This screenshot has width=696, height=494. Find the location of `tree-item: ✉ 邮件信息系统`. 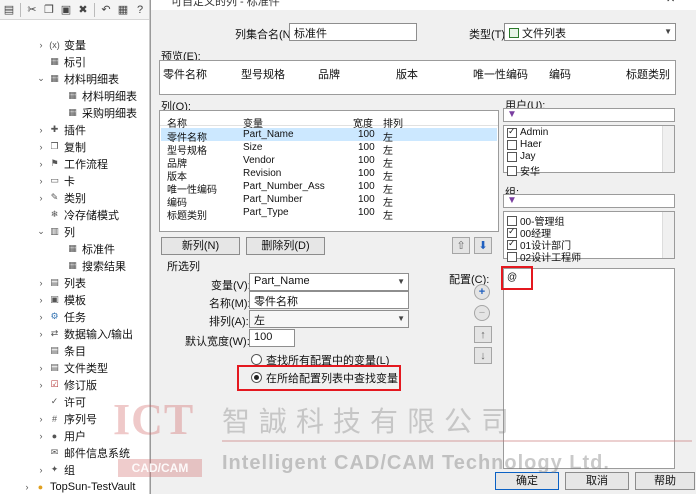

tree-item: ✉ 邮件信息系统 is located at coordinates (83, 452).